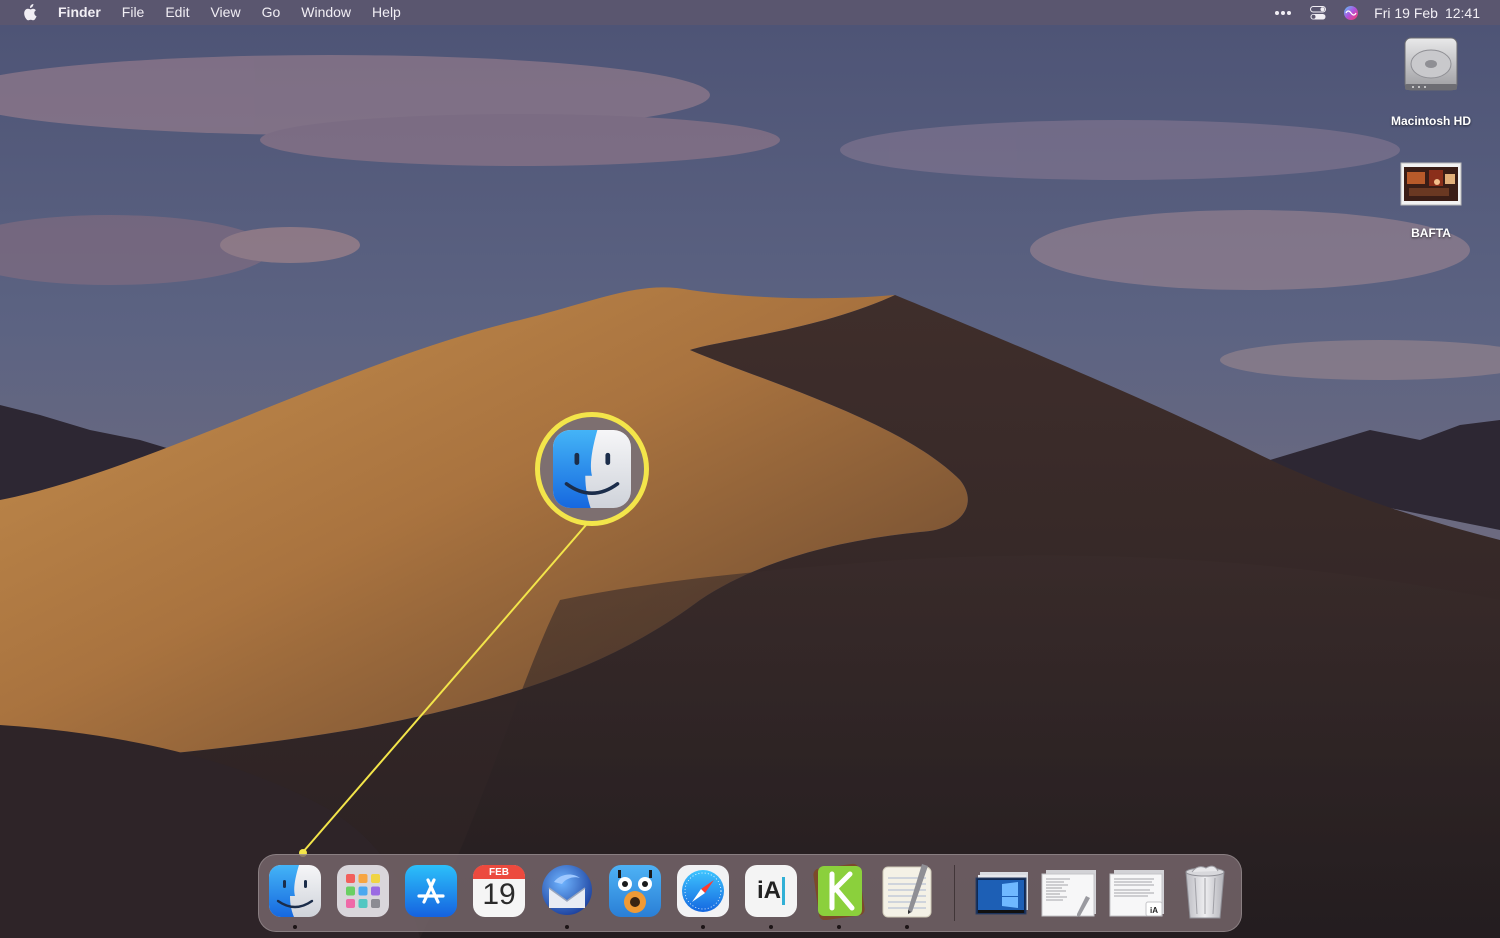 The height and width of the screenshot is (938, 1500). I want to click on ia-document-thumbnail-icon: iA, so click(1137, 891).